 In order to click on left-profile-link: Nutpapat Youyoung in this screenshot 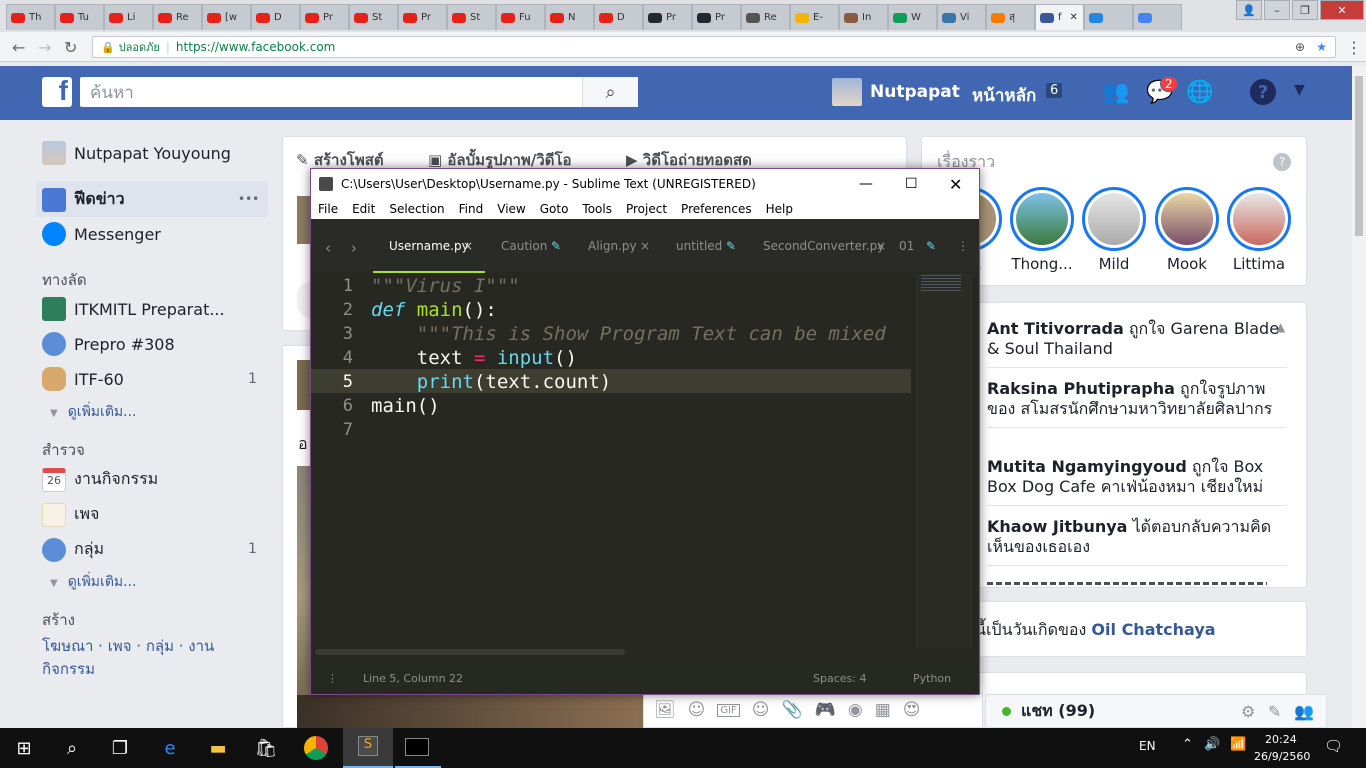, I will do `click(136, 153)`.